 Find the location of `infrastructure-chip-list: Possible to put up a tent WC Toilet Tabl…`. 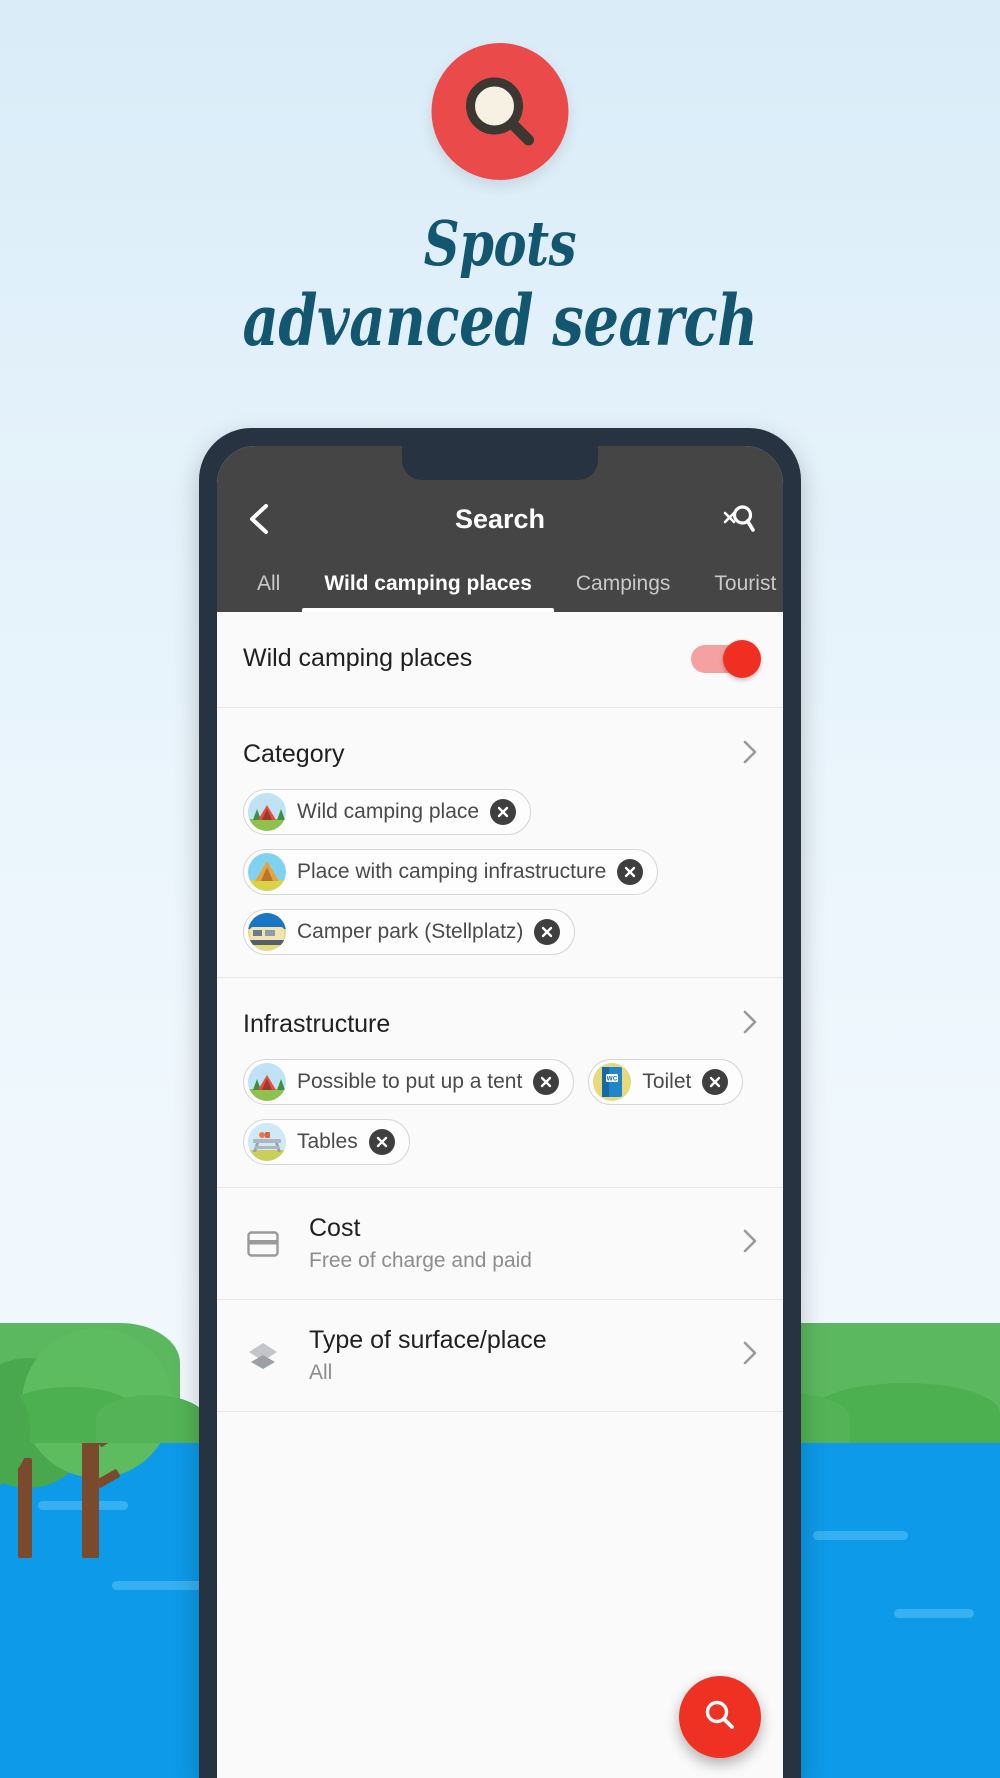

infrastructure-chip-list: Possible to put up a tent WC Toilet Tabl… is located at coordinates (500, 1112).